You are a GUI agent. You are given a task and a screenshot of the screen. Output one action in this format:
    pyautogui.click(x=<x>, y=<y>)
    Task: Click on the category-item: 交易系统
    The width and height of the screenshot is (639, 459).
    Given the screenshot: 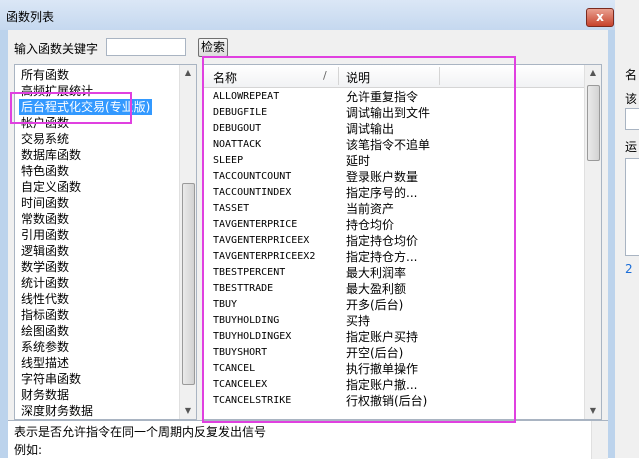 What is the action you would take?
    pyautogui.click(x=45, y=139)
    